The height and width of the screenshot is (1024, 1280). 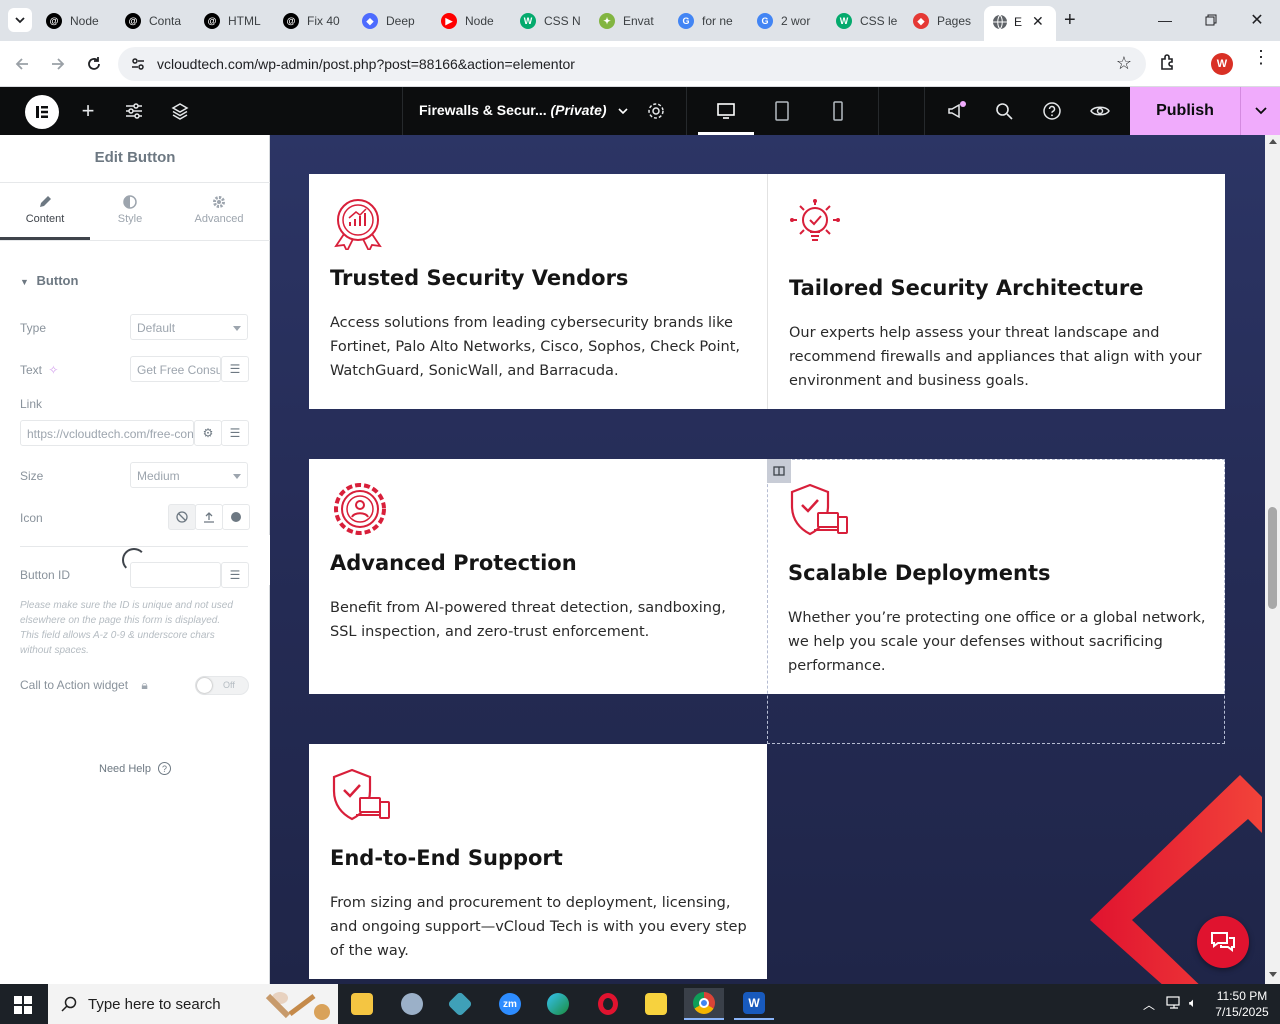 What do you see at coordinates (175, 575) in the screenshot?
I see `button-id-input` at bounding box center [175, 575].